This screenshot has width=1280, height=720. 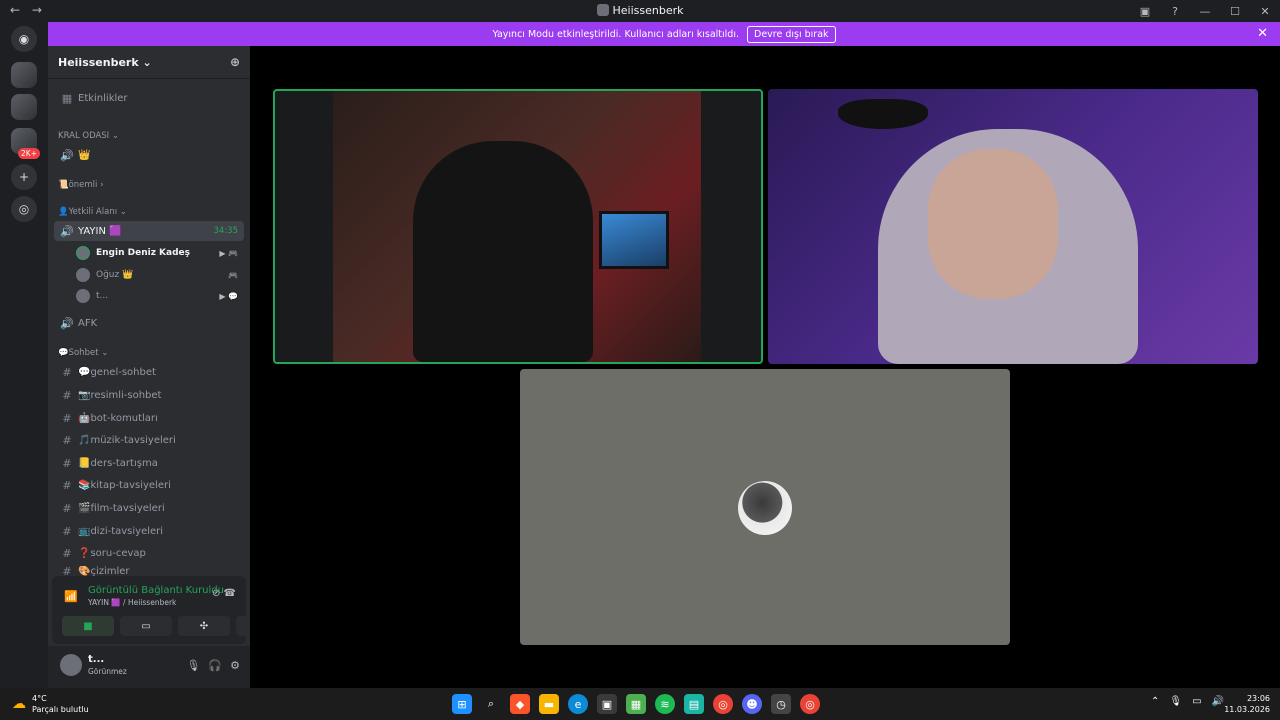 What do you see at coordinates (602, 10) in the screenshot?
I see `server-avatar-icon` at bounding box center [602, 10].